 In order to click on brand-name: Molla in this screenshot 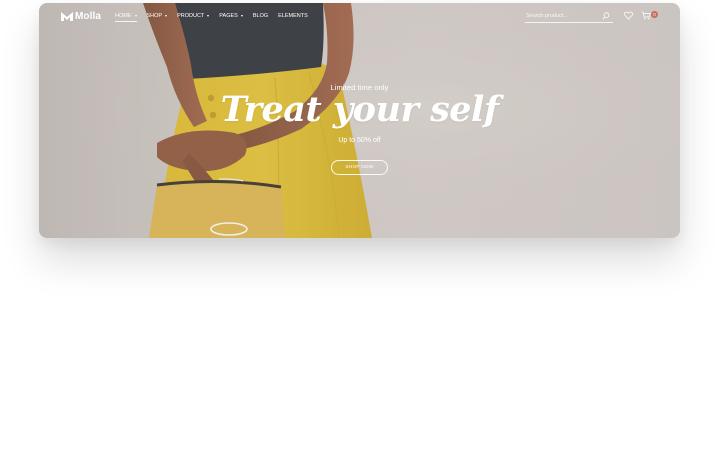, I will do `click(88, 16)`.